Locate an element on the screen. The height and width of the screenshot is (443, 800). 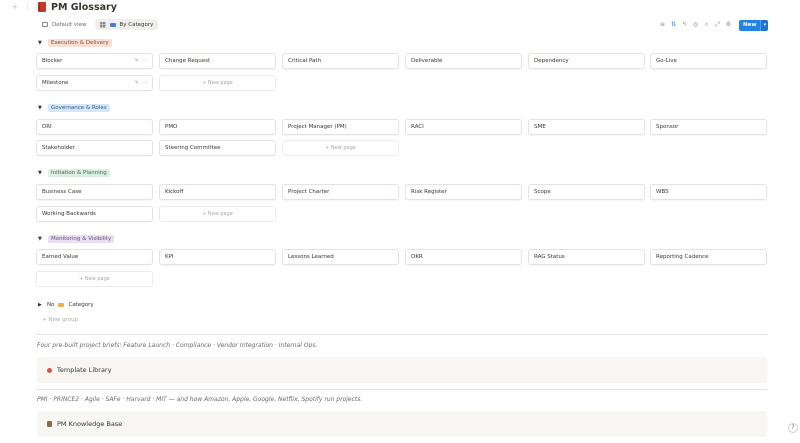
card-sme: SME is located at coordinates (586, 127).